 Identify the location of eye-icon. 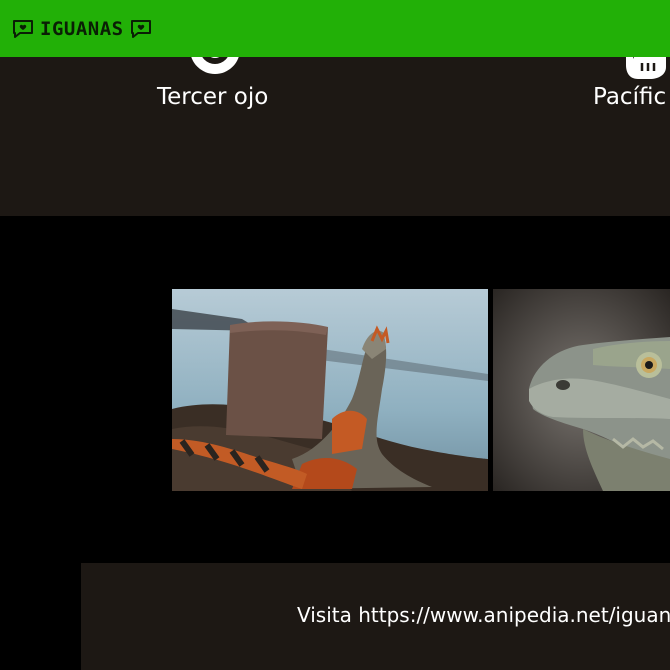
(215, 69).